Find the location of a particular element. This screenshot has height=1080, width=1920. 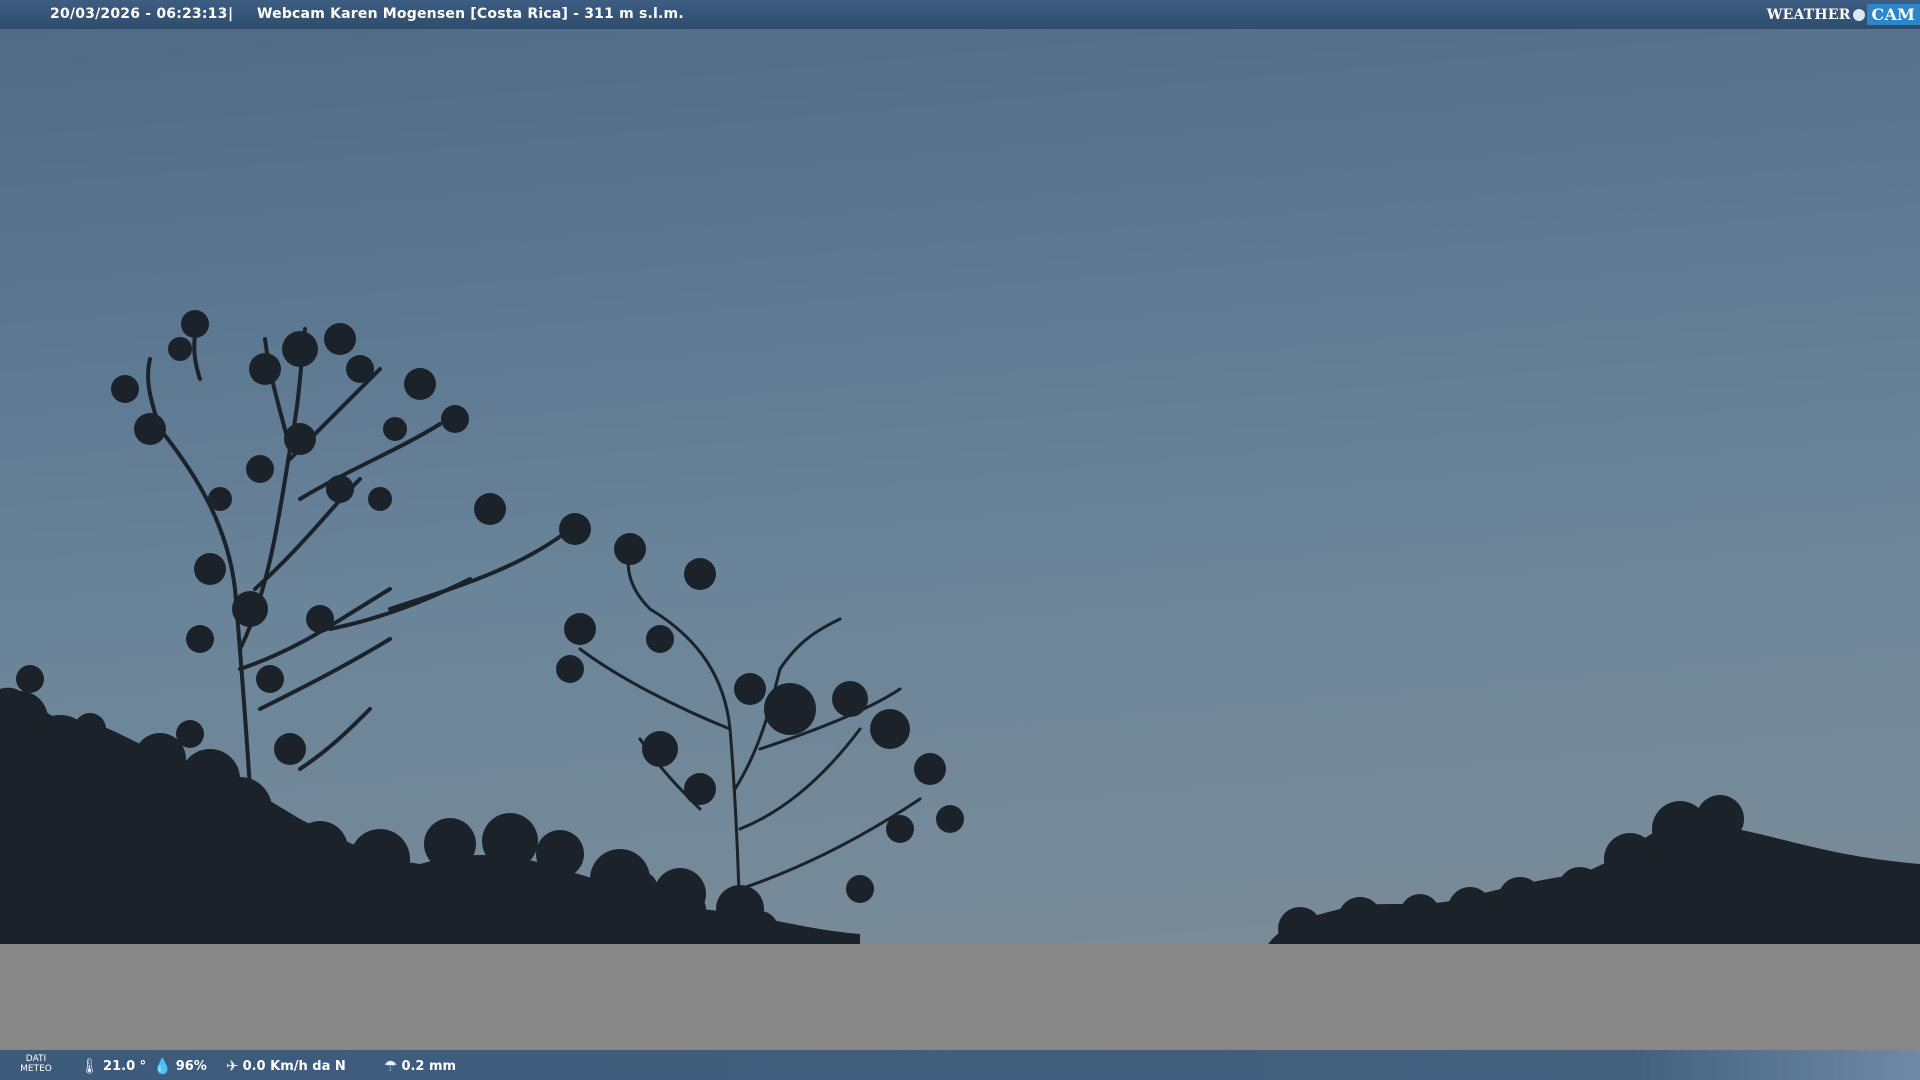

meteo-label: METEO is located at coordinates (36, 1069).